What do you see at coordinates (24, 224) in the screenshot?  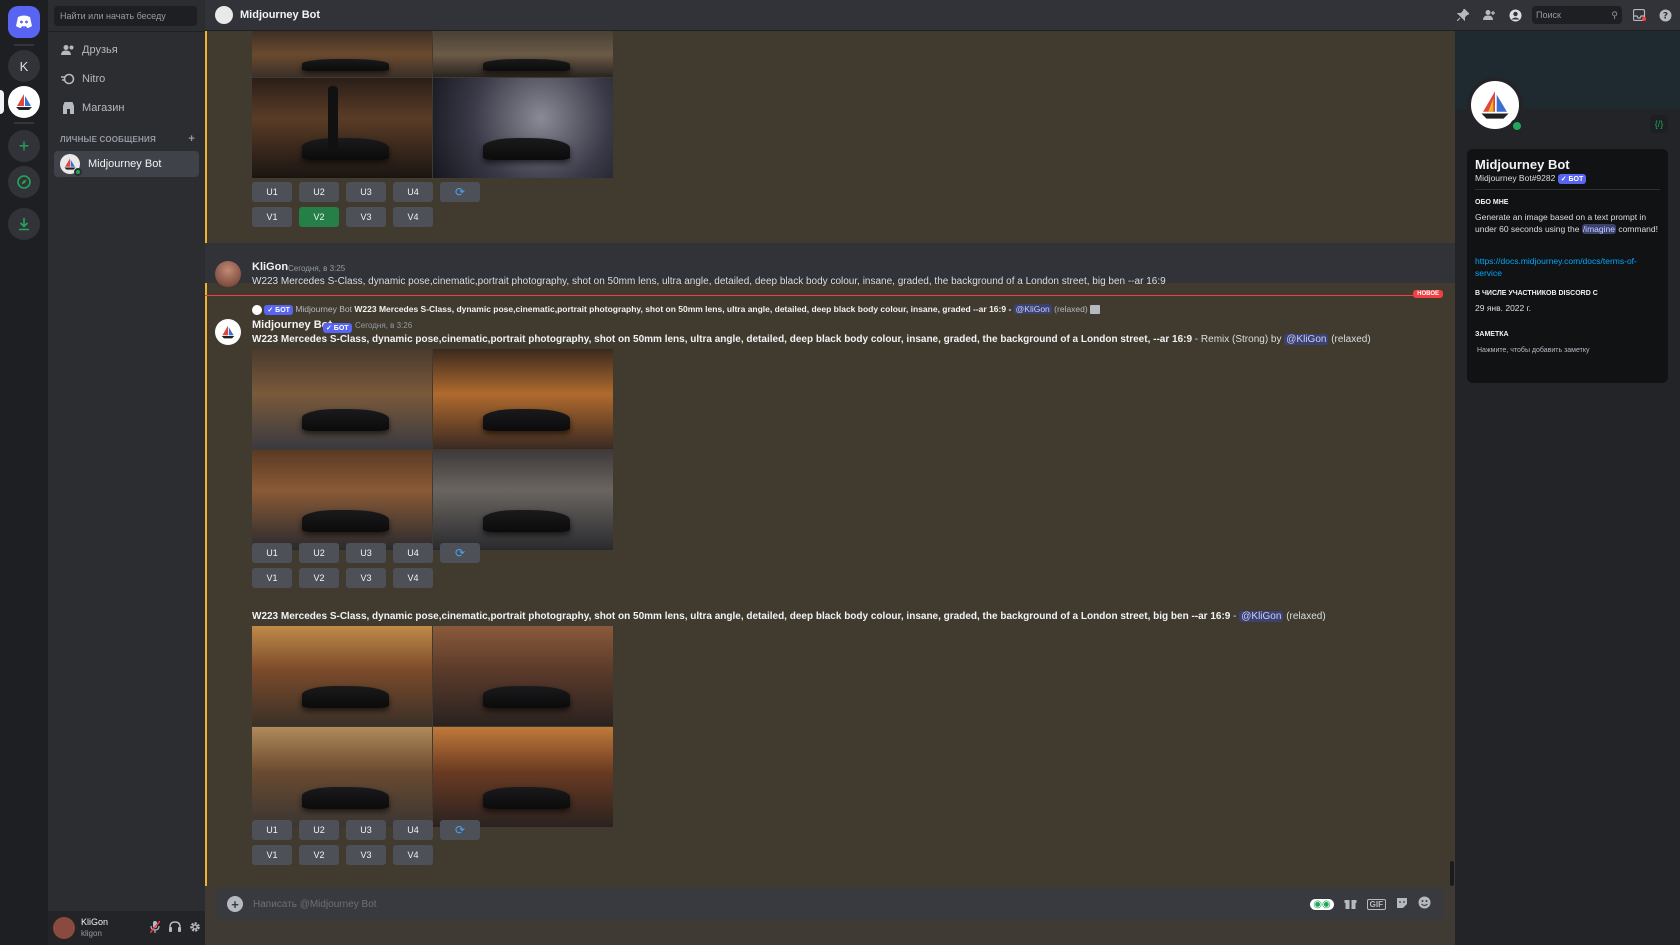 I see `download-apps-button` at bounding box center [24, 224].